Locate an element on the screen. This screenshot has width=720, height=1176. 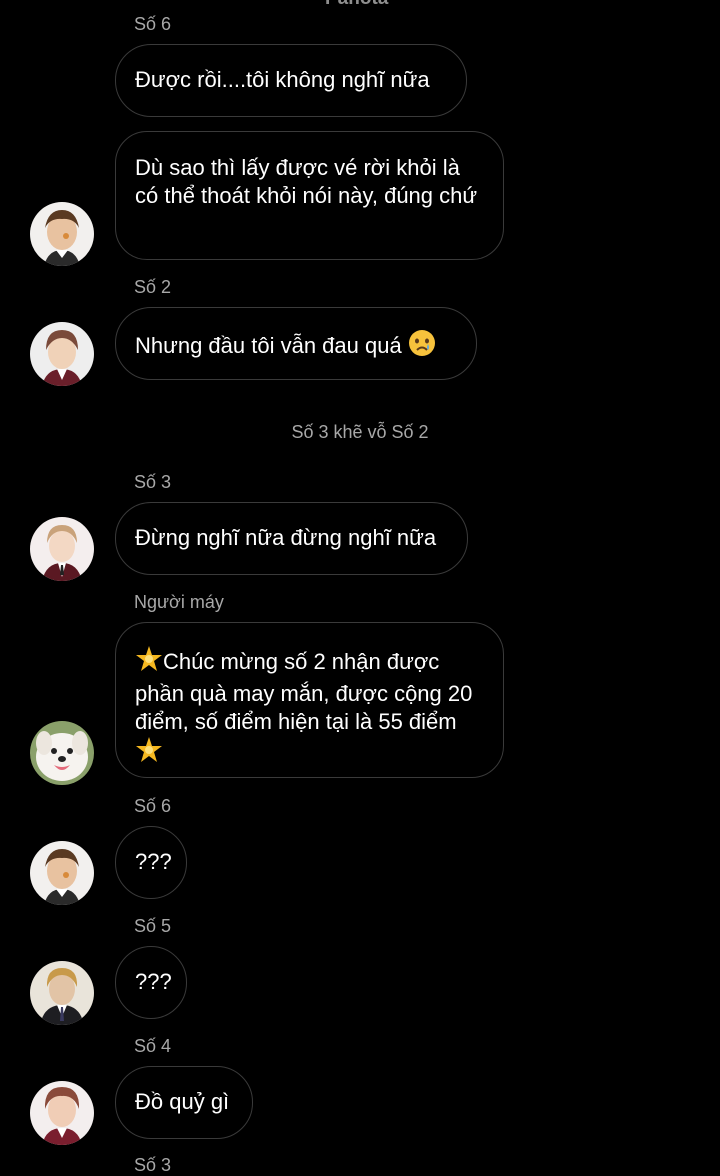
message-text: Được rồi....tôi không nghĩ nữa is located at coordinates (282, 79).